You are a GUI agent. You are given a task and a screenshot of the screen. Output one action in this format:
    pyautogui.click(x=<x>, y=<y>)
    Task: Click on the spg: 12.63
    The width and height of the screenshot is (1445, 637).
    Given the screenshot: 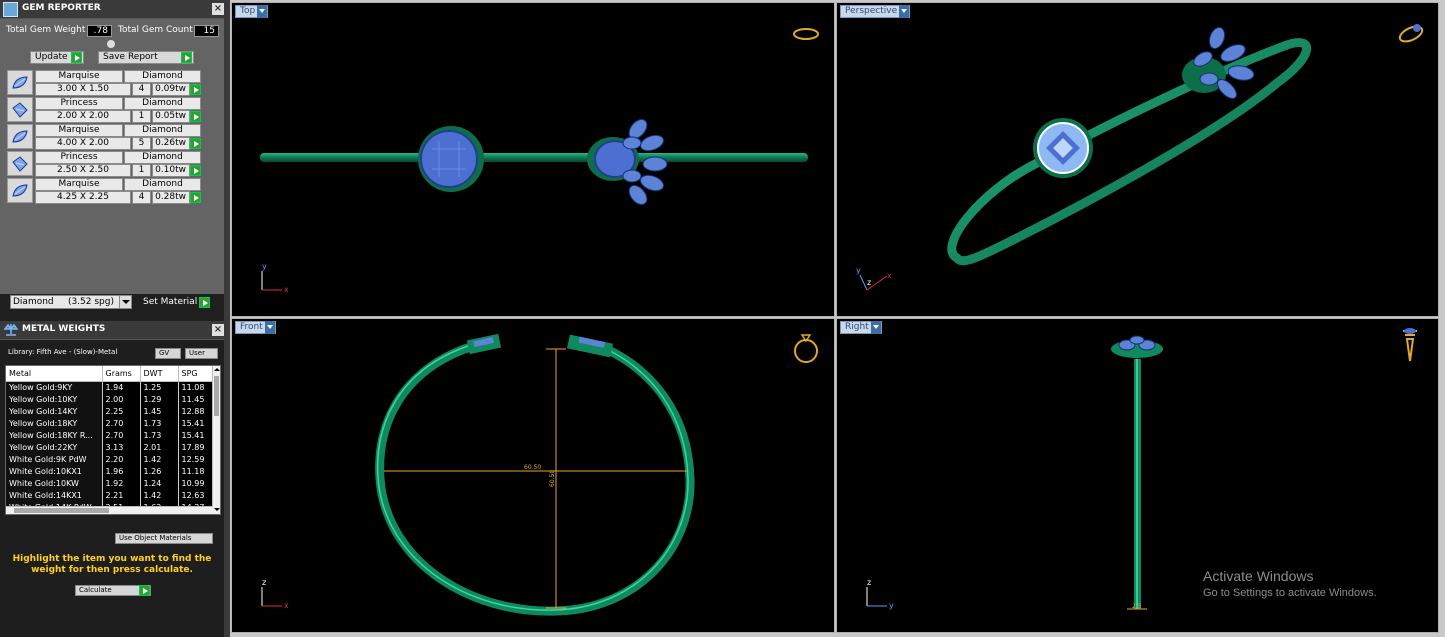 What is the action you would take?
    pyautogui.click(x=196, y=495)
    